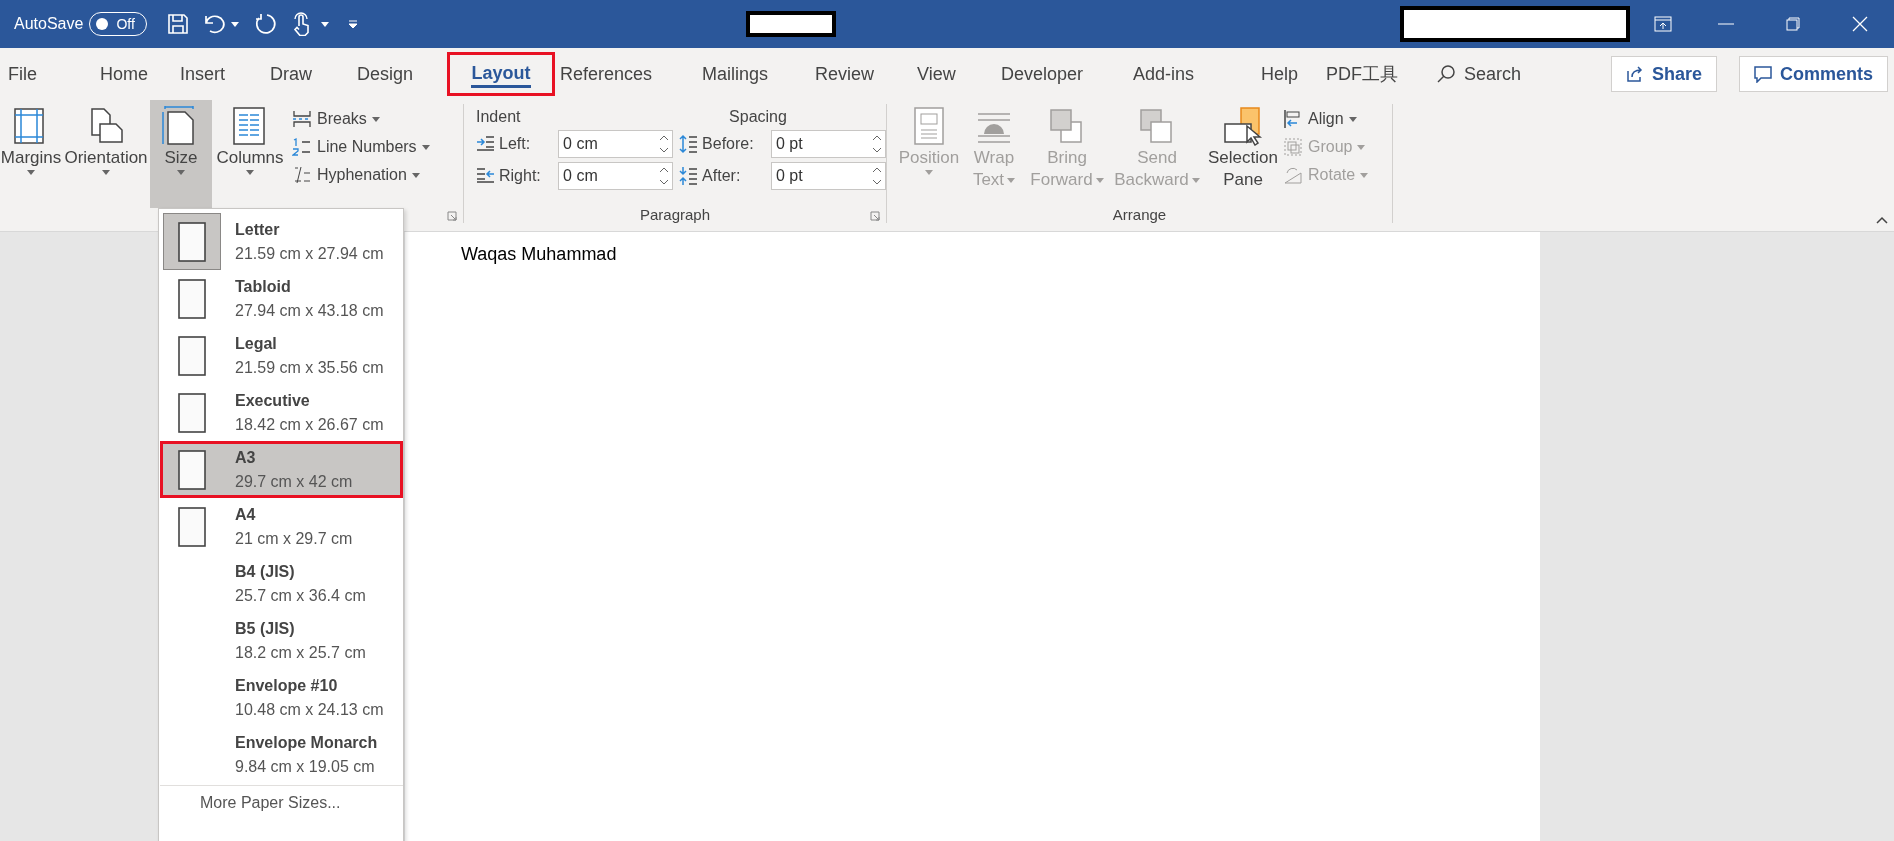  Describe the element at coordinates (309, 310) in the screenshot. I see `paper-size-dimensions: 27.94 cm x 43.18 cm` at that location.